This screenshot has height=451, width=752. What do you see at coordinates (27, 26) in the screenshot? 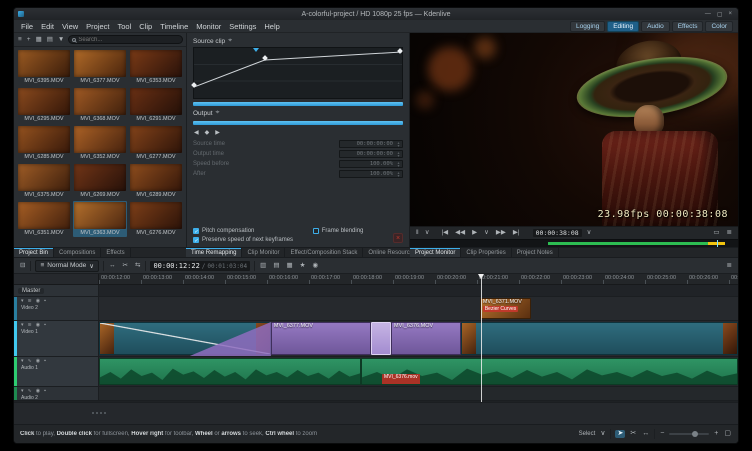
I see `menu-item: File` at bounding box center [27, 26].